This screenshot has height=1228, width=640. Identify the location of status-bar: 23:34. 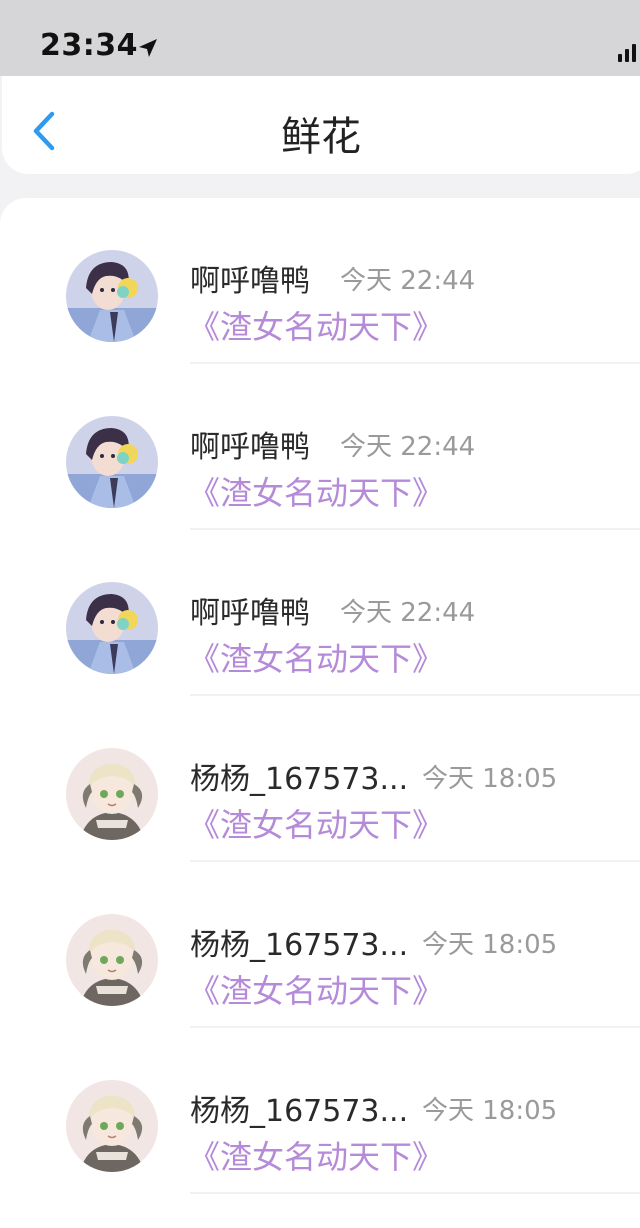
(320, 38).